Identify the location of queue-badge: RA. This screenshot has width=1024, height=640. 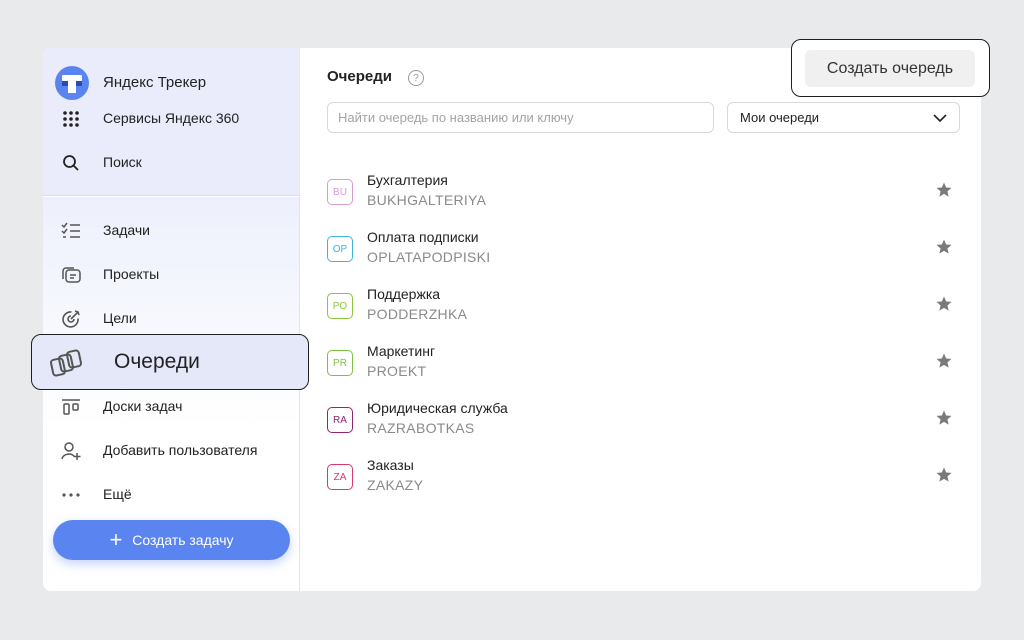
(340, 420).